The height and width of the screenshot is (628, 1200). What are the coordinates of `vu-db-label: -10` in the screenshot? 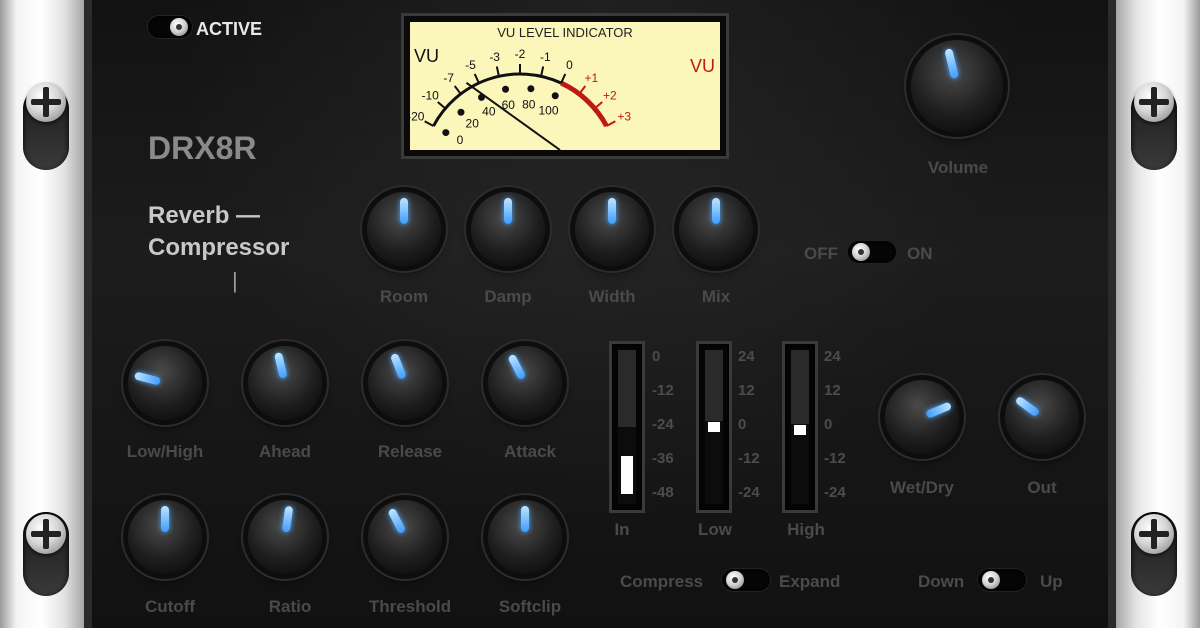 It's located at (430, 96).